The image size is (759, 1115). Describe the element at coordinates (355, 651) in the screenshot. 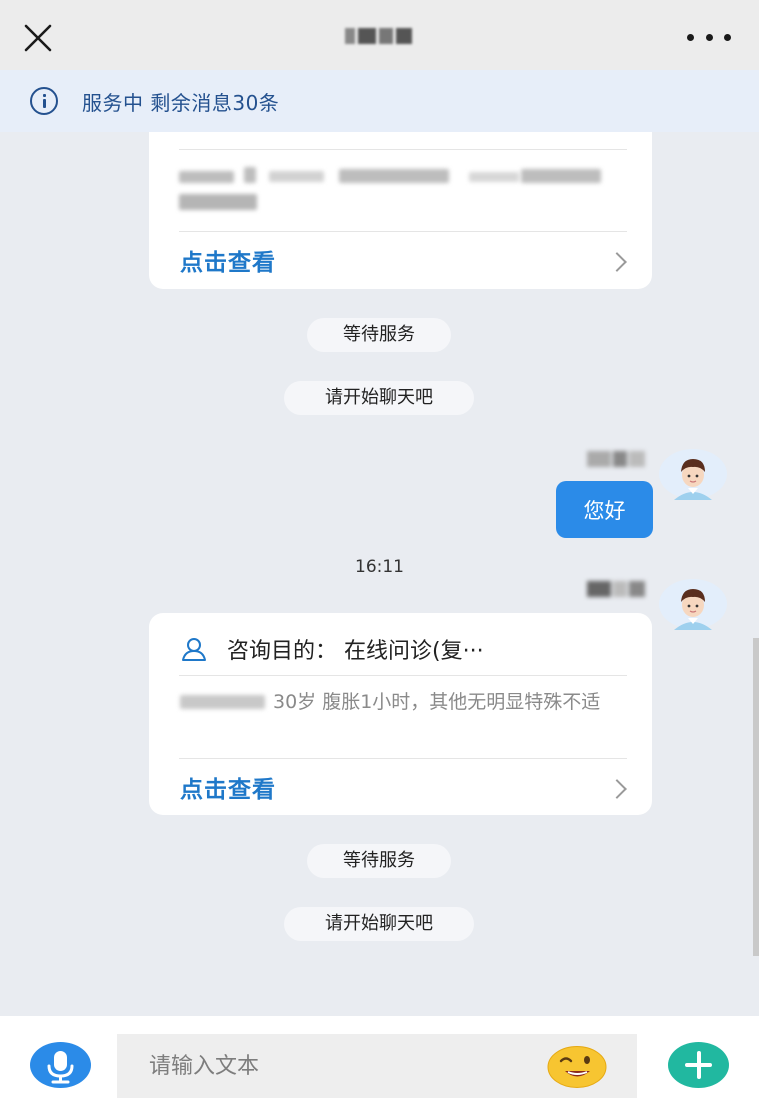

I see `card-title: 咨询目的： 在线问诊(复···` at that location.